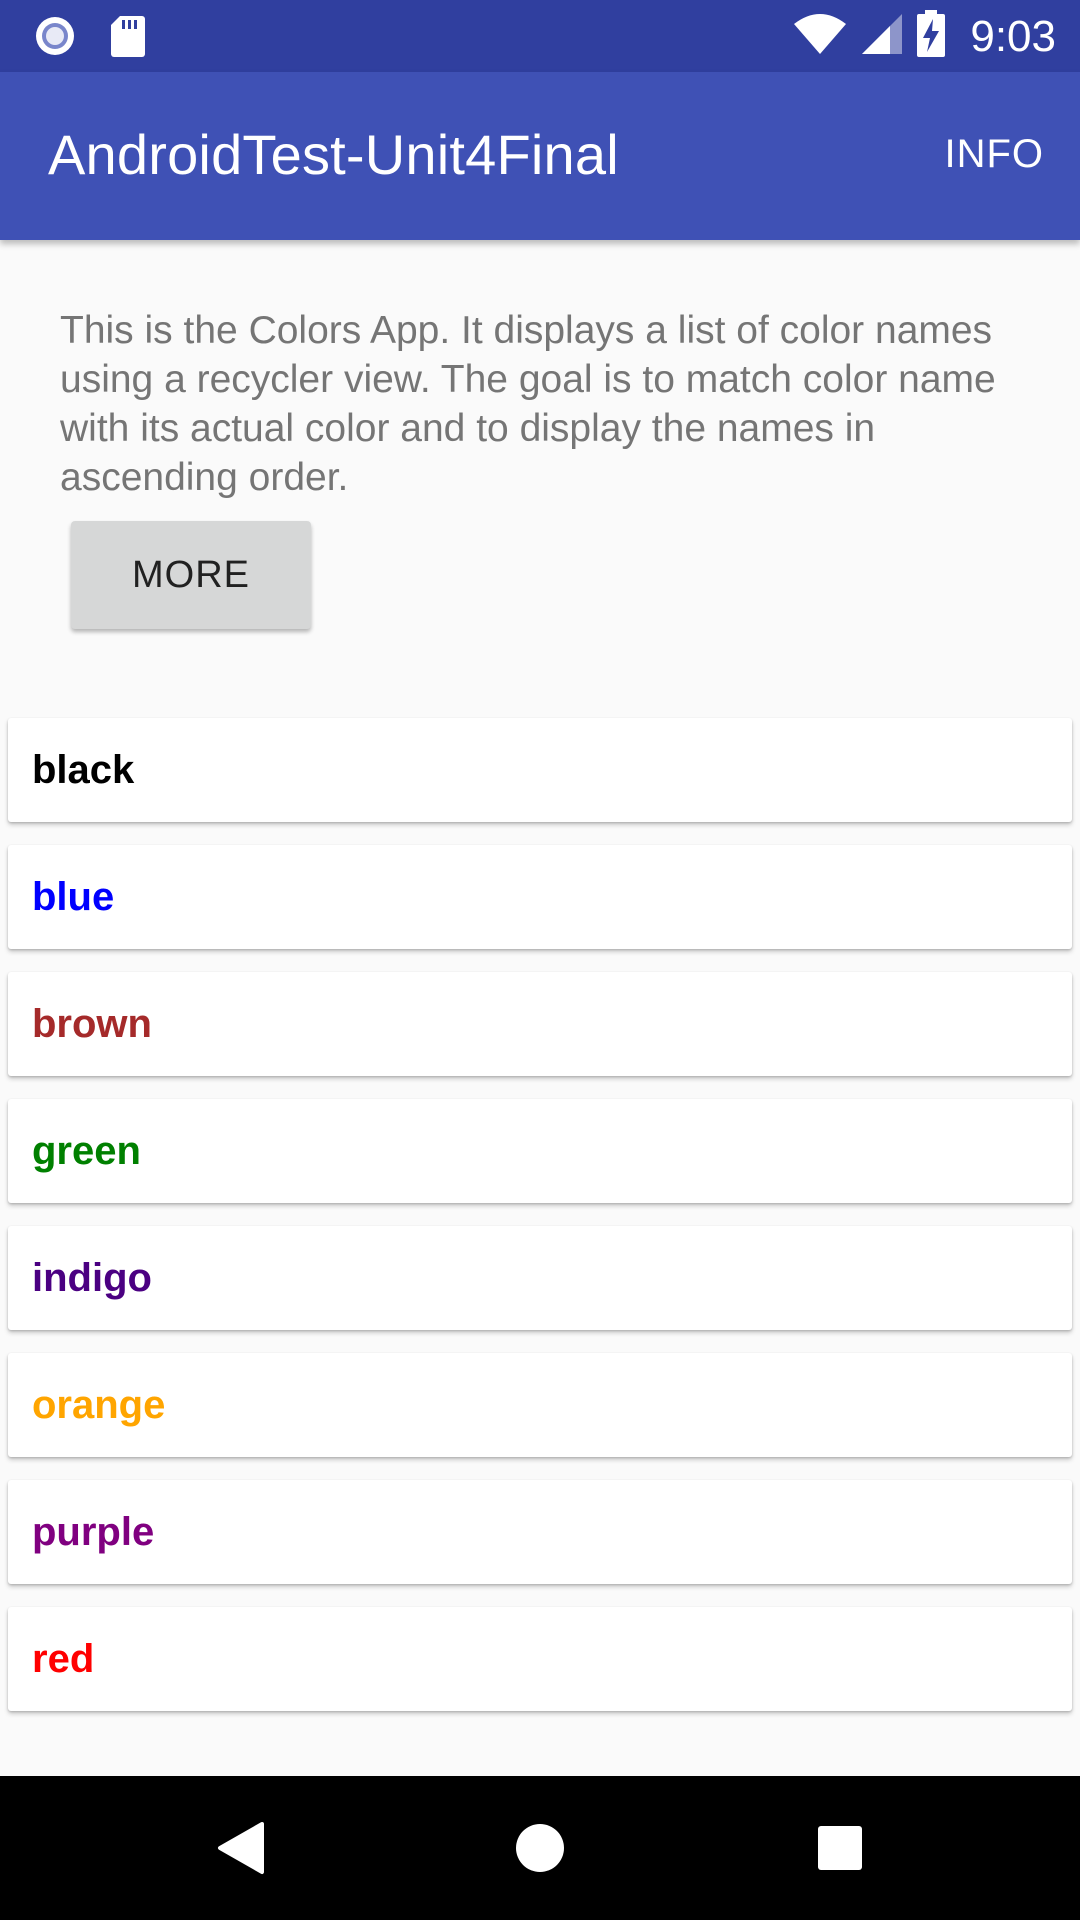 This screenshot has width=1080, height=1920. Describe the element at coordinates (931, 36) in the screenshot. I see `battery-charging-icon` at that location.